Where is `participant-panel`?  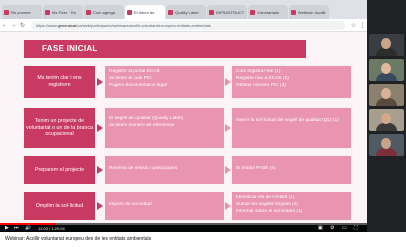
participant-panel is located at coordinates (386, 116).